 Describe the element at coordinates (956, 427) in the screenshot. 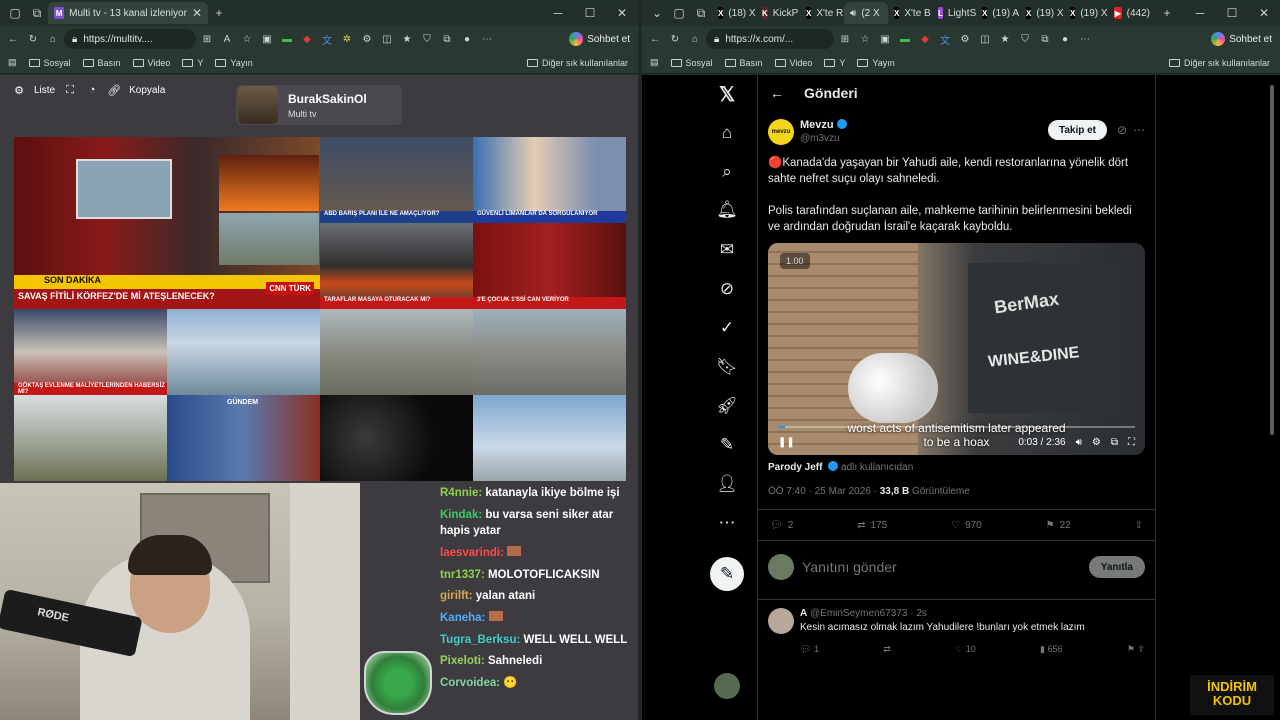

I see `video-progress-bar` at that location.